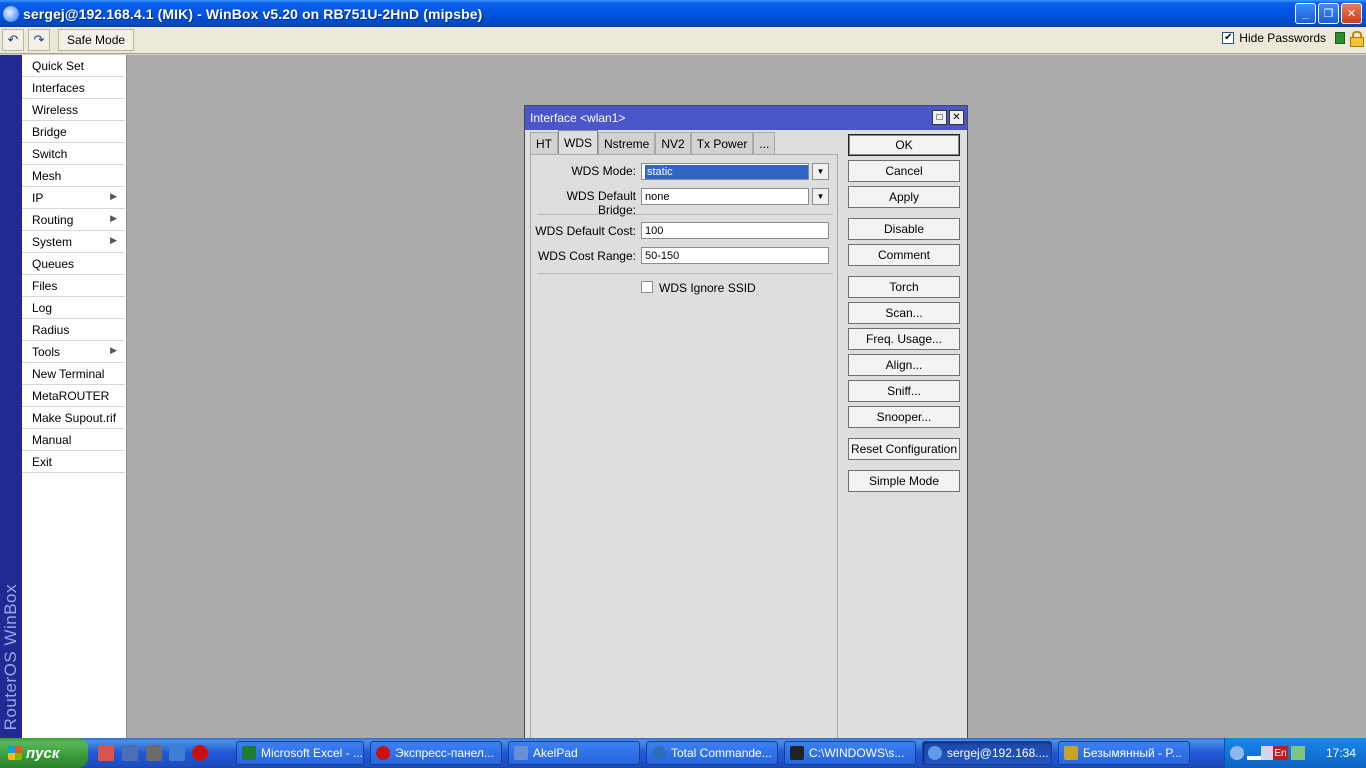 The height and width of the screenshot is (768, 1366). Describe the element at coordinates (647, 287) in the screenshot. I see `wds-ignore-ssid-checkbox` at that location.